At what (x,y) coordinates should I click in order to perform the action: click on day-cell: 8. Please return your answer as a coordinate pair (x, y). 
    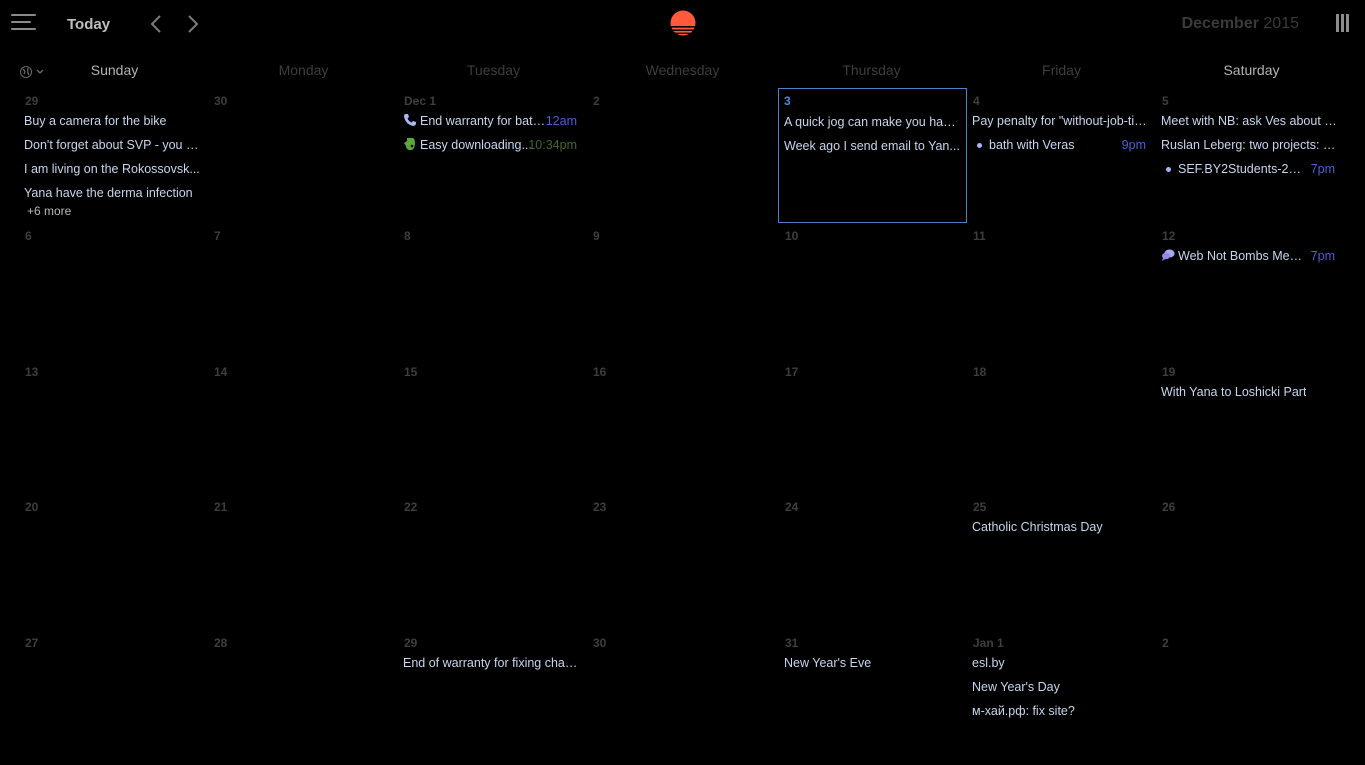
    Looking at the image, I should click on (491, 290).